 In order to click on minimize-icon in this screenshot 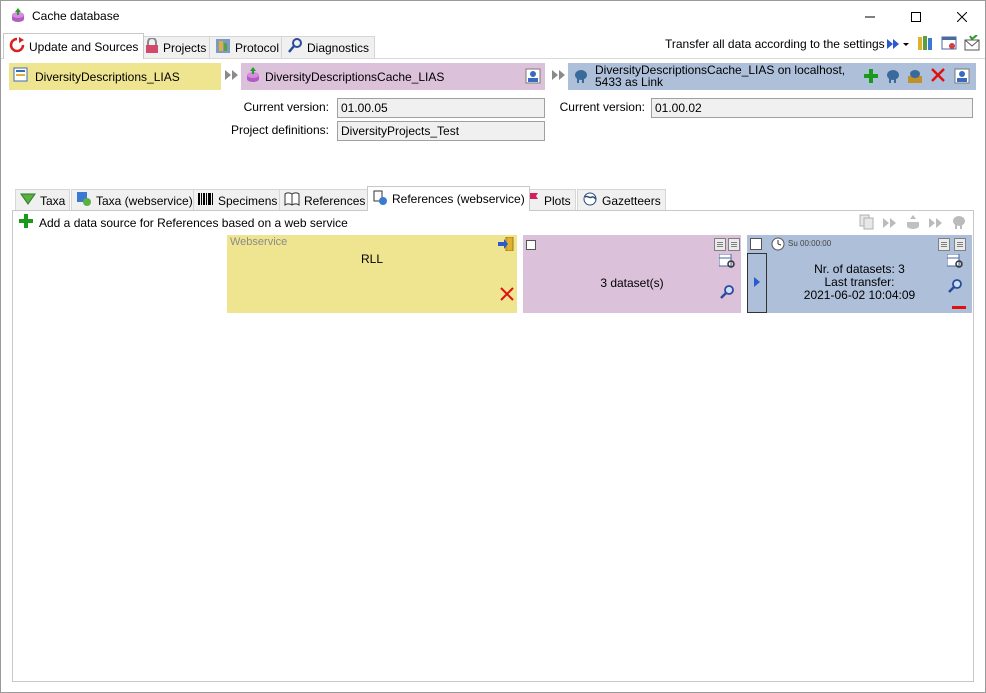, I will do `click(870, 16)`.